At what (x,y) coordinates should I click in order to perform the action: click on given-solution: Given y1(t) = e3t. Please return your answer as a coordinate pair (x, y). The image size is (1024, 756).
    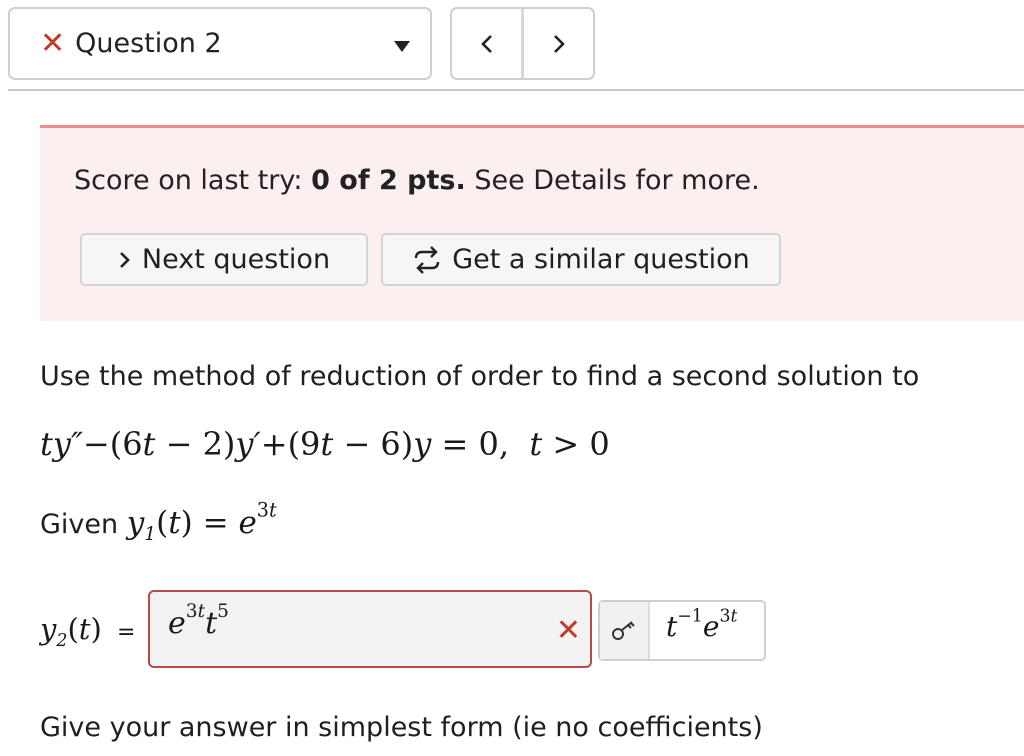
    Looking at the image, I should click on (158, 522).